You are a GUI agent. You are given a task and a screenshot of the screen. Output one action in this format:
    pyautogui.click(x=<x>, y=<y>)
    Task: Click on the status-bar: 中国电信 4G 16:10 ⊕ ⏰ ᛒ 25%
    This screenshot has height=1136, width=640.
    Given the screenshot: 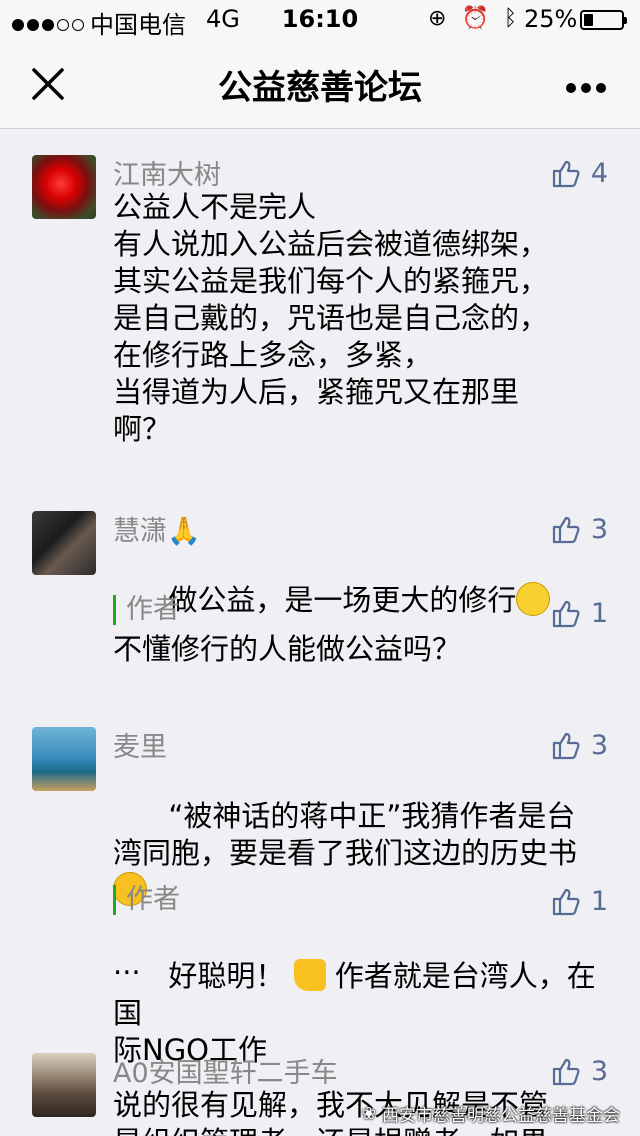 What is the action you would take?
    pyautogui.click(x=320, y=20)
    